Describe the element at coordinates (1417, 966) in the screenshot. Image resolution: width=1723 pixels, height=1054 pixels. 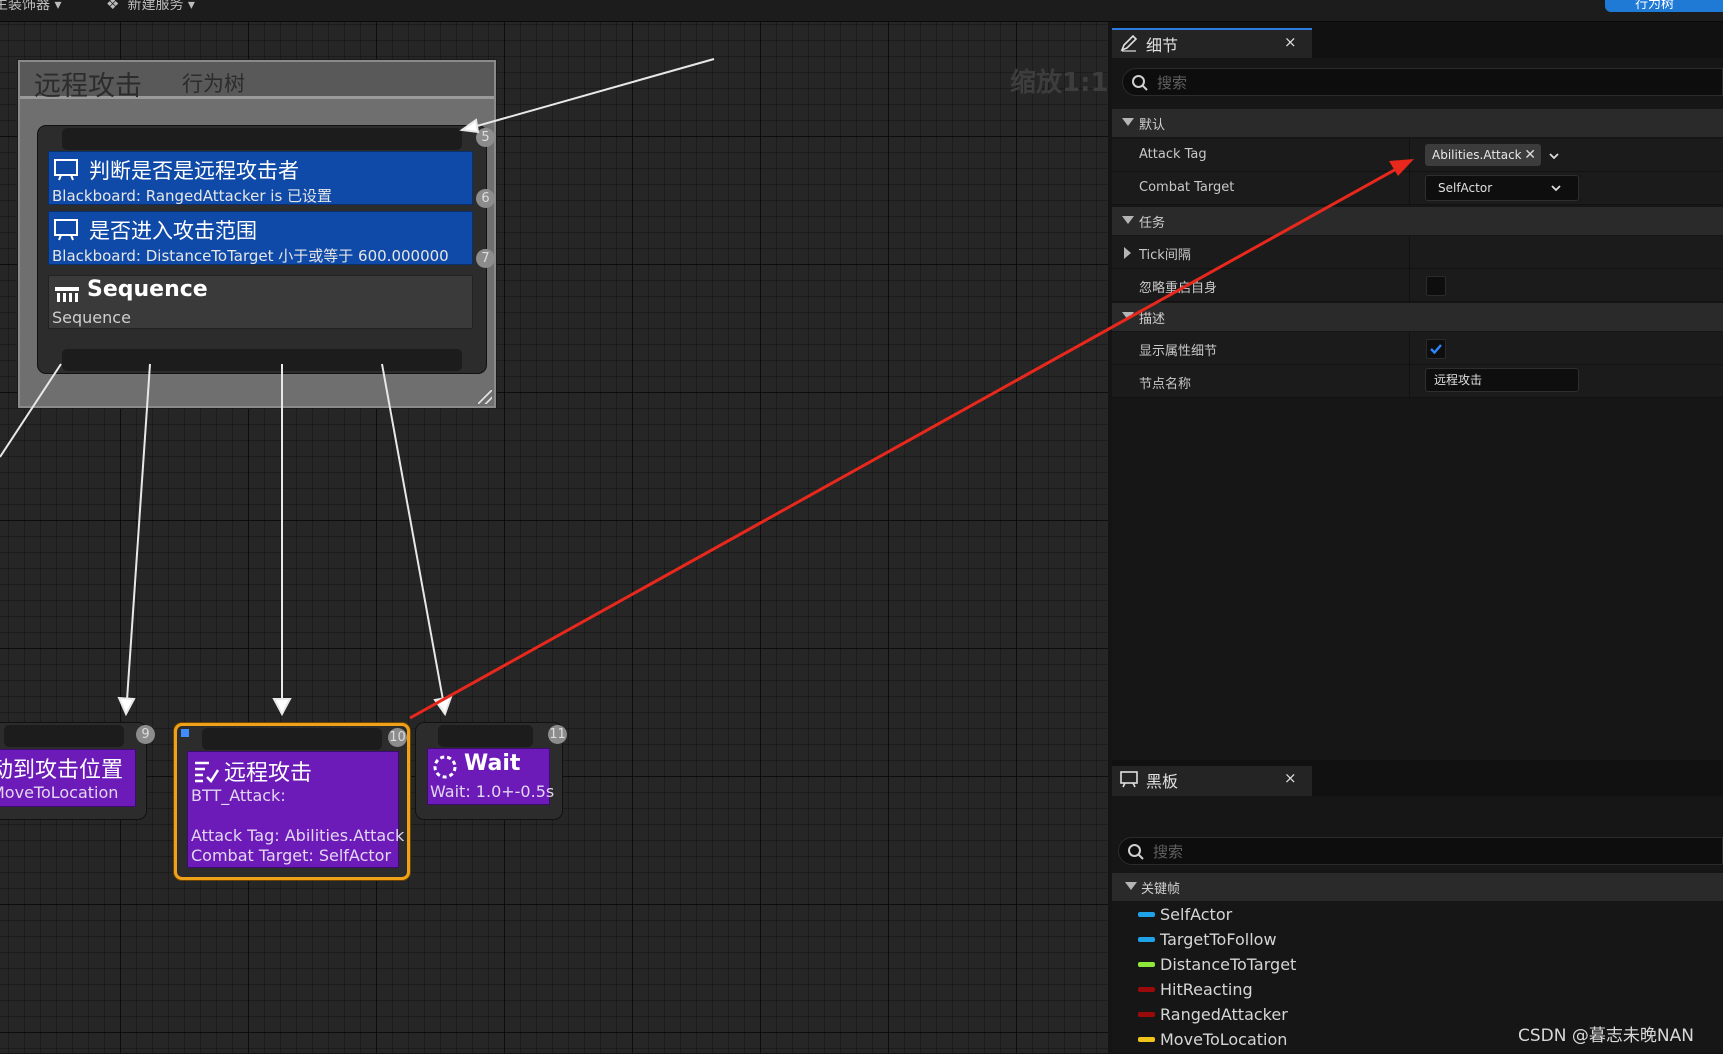
I see `blackboard-key: DistanceToTarget` at that location.